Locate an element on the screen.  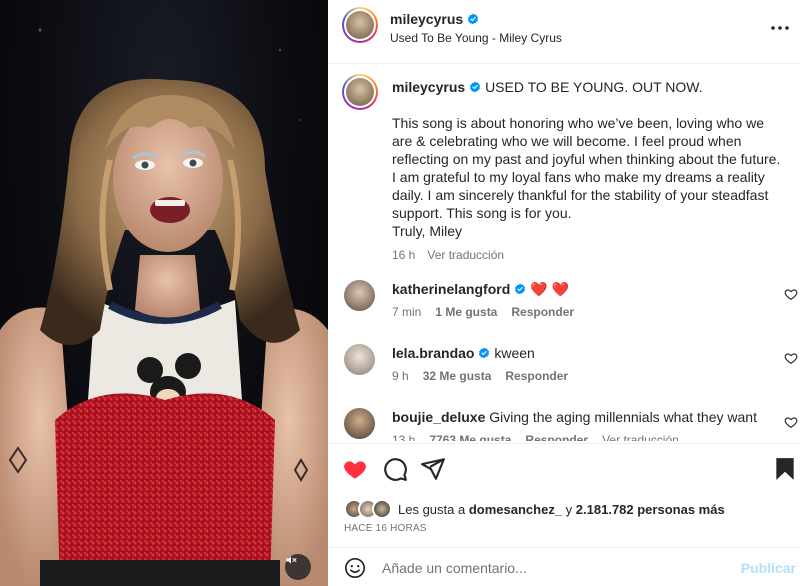
avatar is located at coordinates (360, 25).